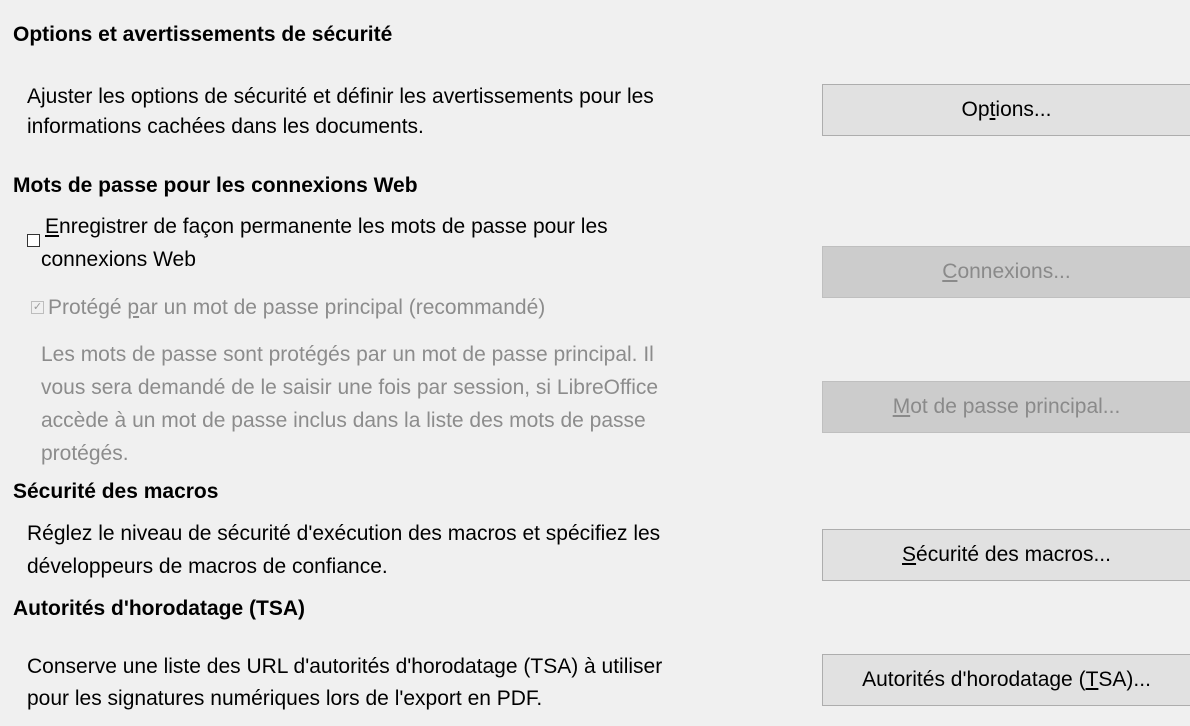 This screenshot has height=726, width=1190. What do you see at coordinates (159, 608) in the screenshot?
I see `tsa-heading: Autorités d'horodatage (TSA)` at bounding box center [159, 608].